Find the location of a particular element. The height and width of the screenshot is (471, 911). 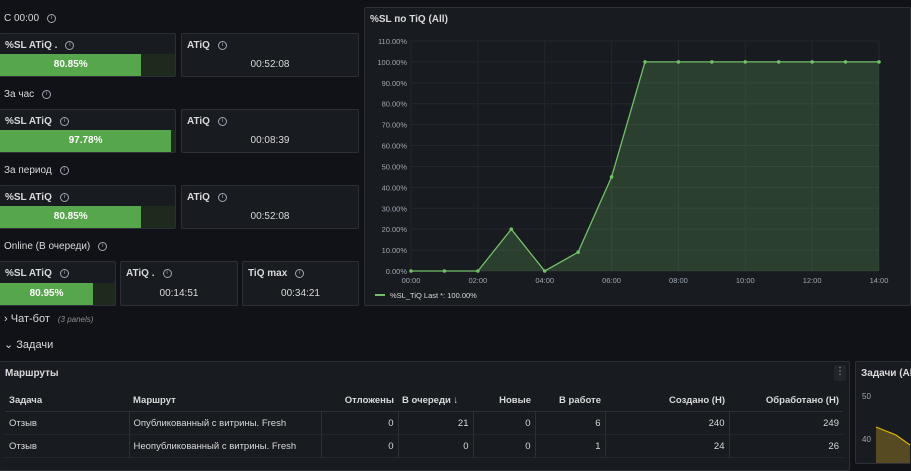

sort-desc-icon: ↓ is located at coordinates (456, 400).